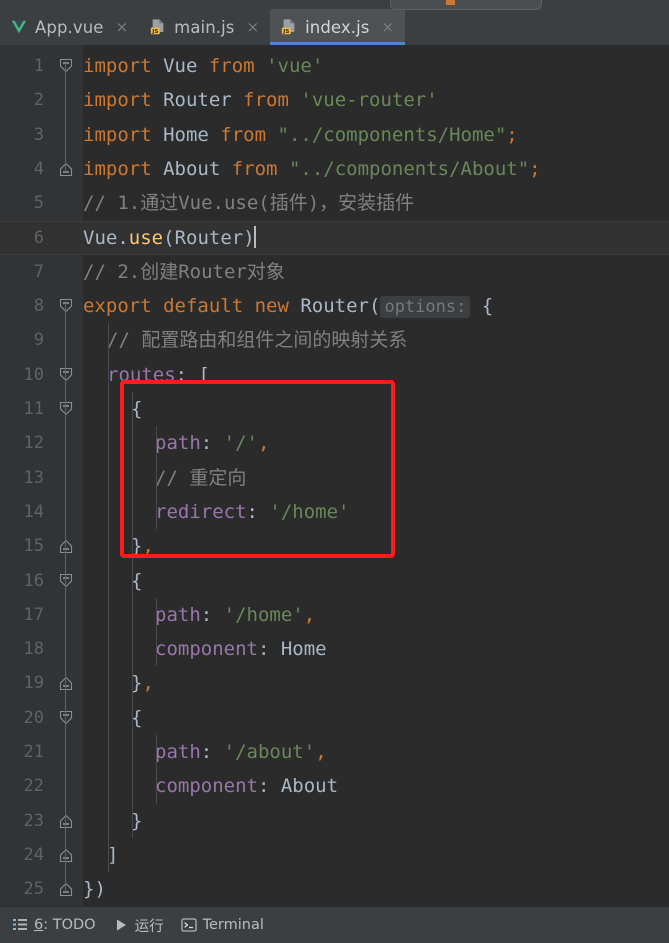 The image size is (669, 943). Describe the element at coordinates (376, 135) in the screenshot. I see `code-line: import Home from "../components/Home";` at that location.